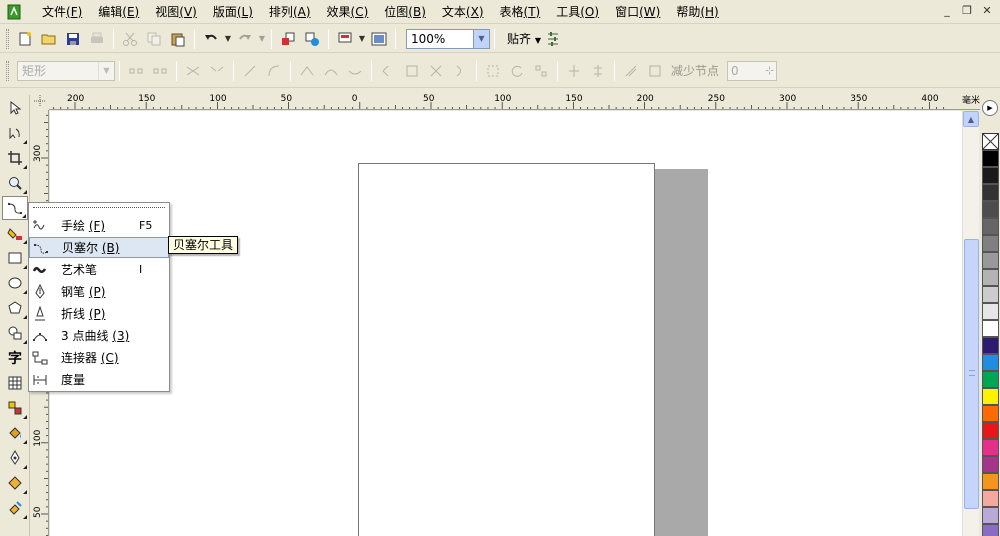 Image resolution: width=1000 pixels, height=536 pixels. What do you see at coordinates (290, 12) in the screenshot?
I see `menu-arrange: 排列(A)` at bounding box center [290, 12].